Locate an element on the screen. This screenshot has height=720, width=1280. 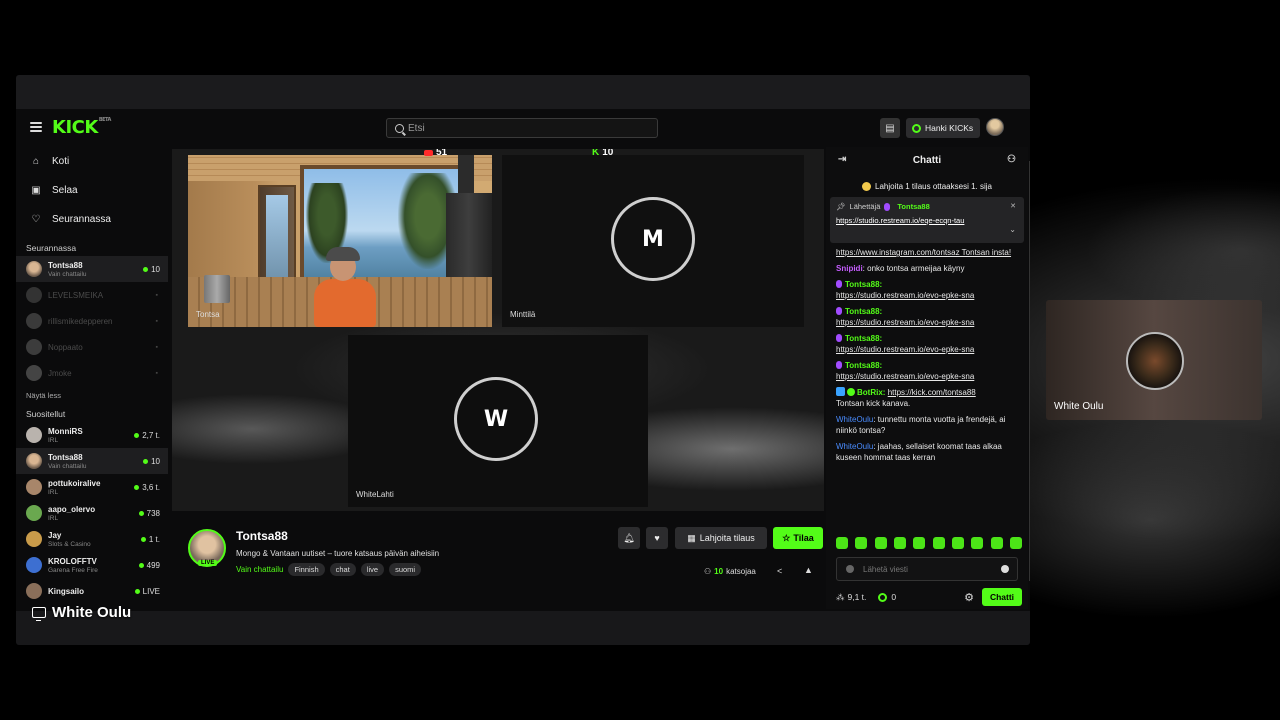
emoji-picker-icon is located at coordinates (1005, 569).